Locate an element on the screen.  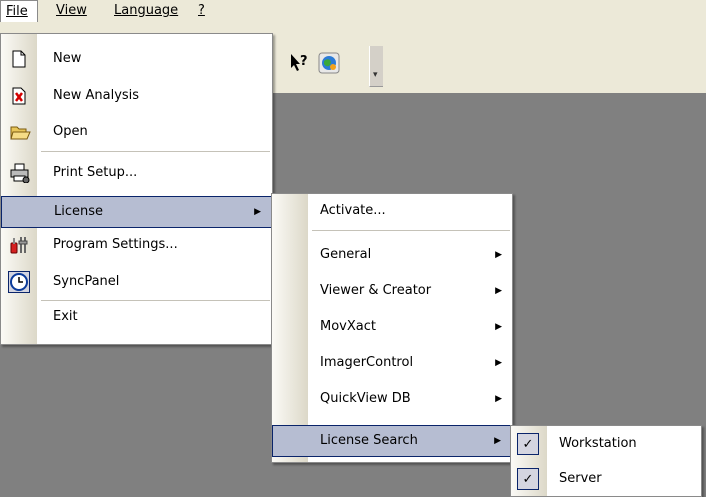
menu-view-label: View is located at coordinates (71, 10).